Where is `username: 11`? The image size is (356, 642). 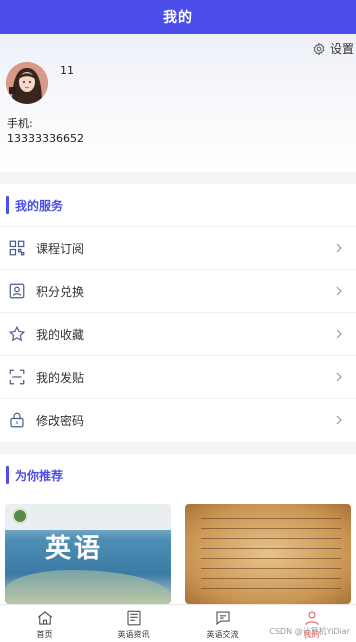 username: 11 is located at coordinates (67, 70).